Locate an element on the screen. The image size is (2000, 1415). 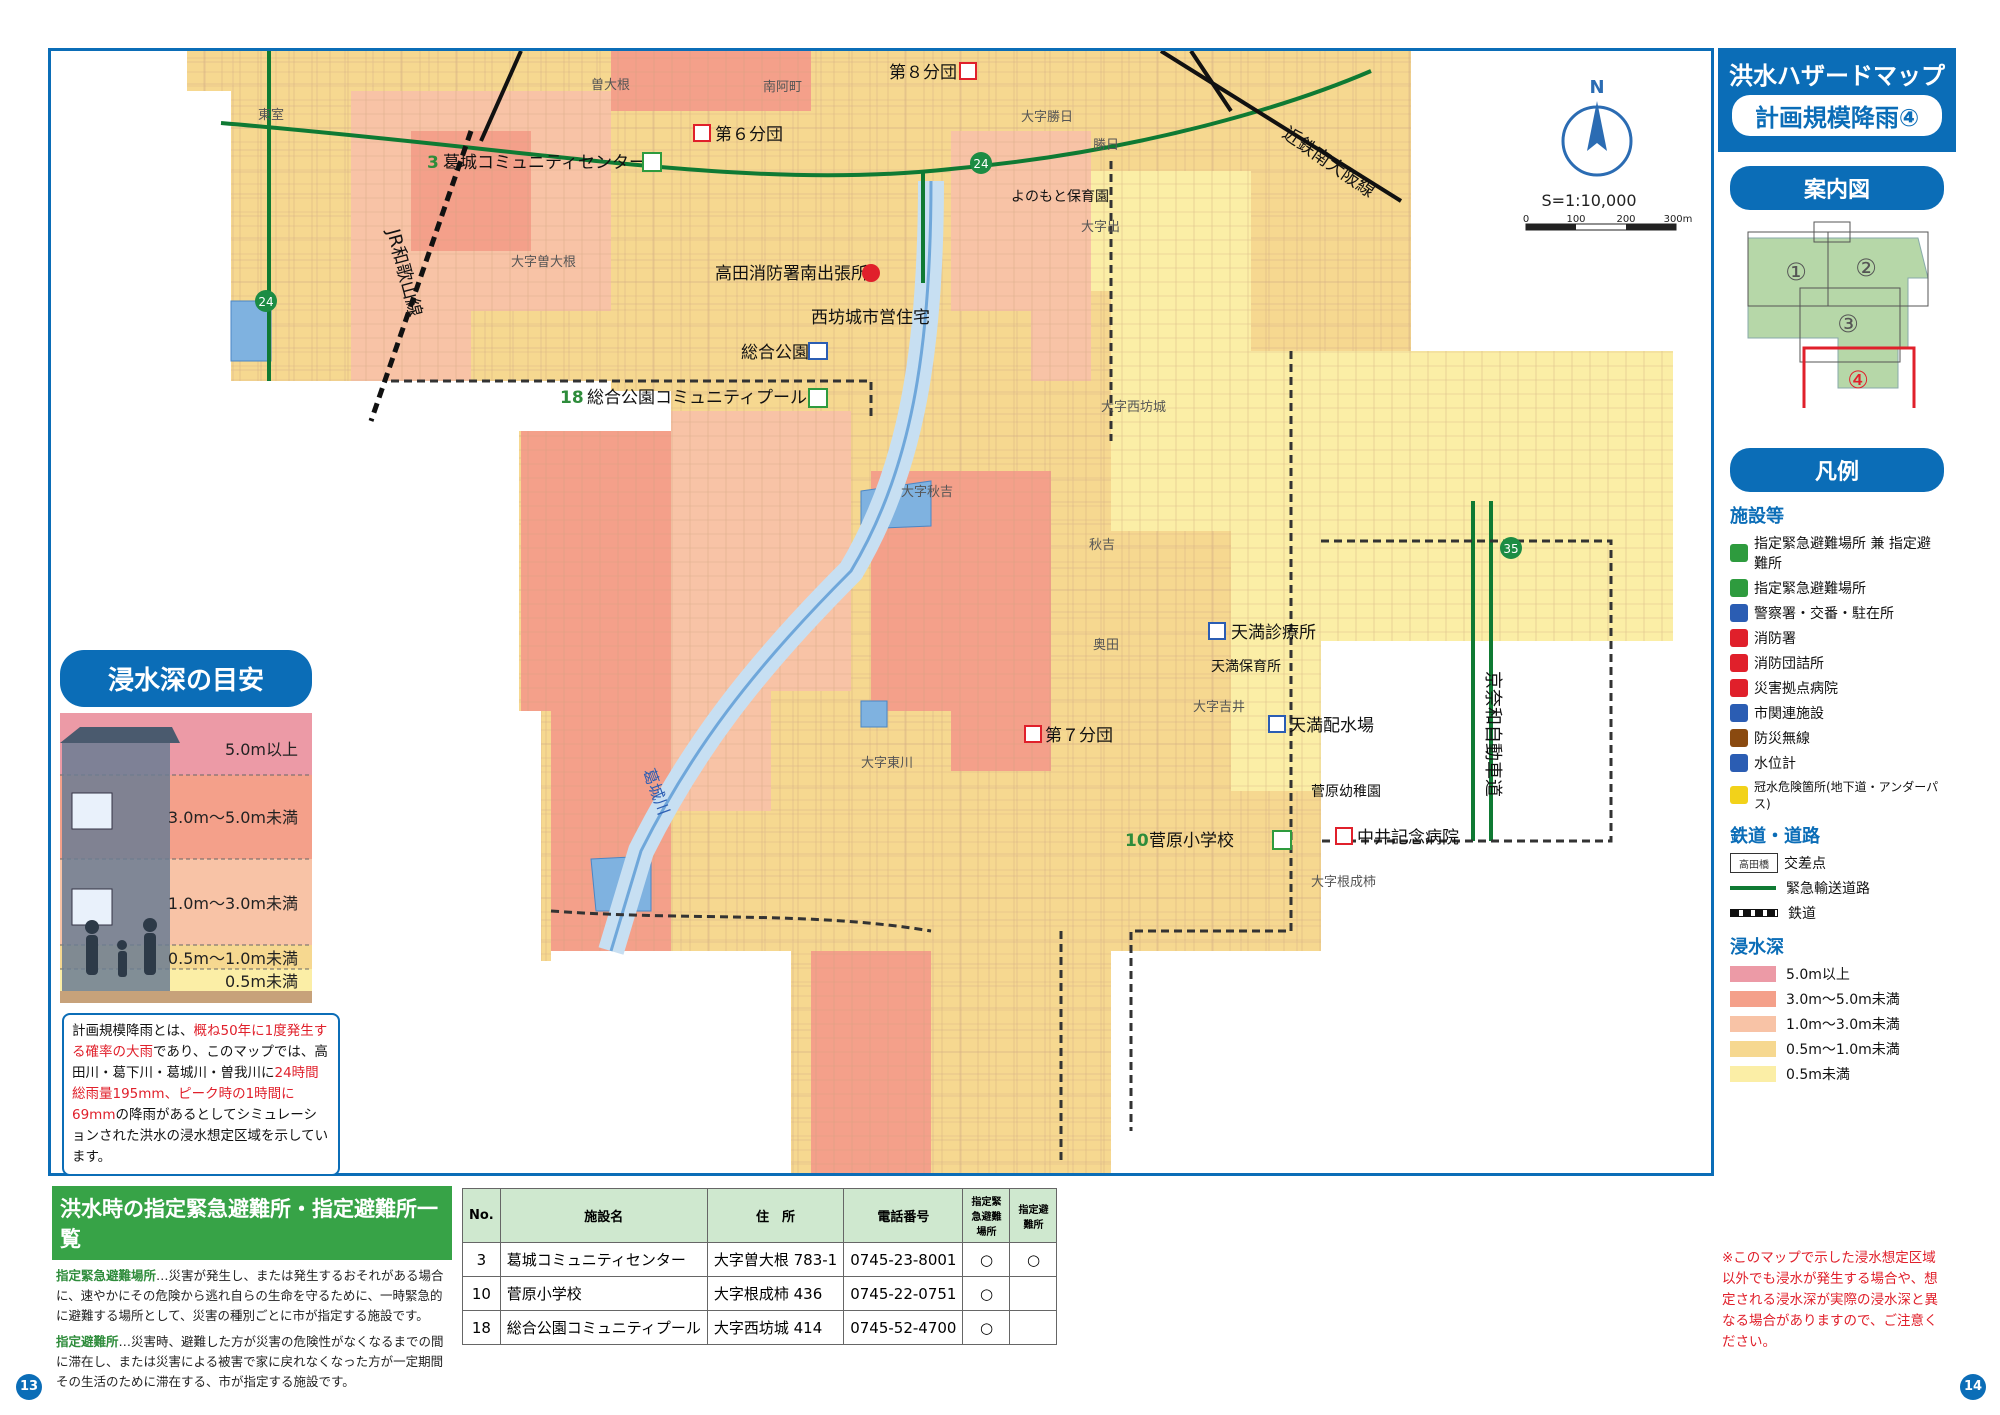
depth-level-label: 1.0m〜3.0m未満 is located at coordinates (233, 903).